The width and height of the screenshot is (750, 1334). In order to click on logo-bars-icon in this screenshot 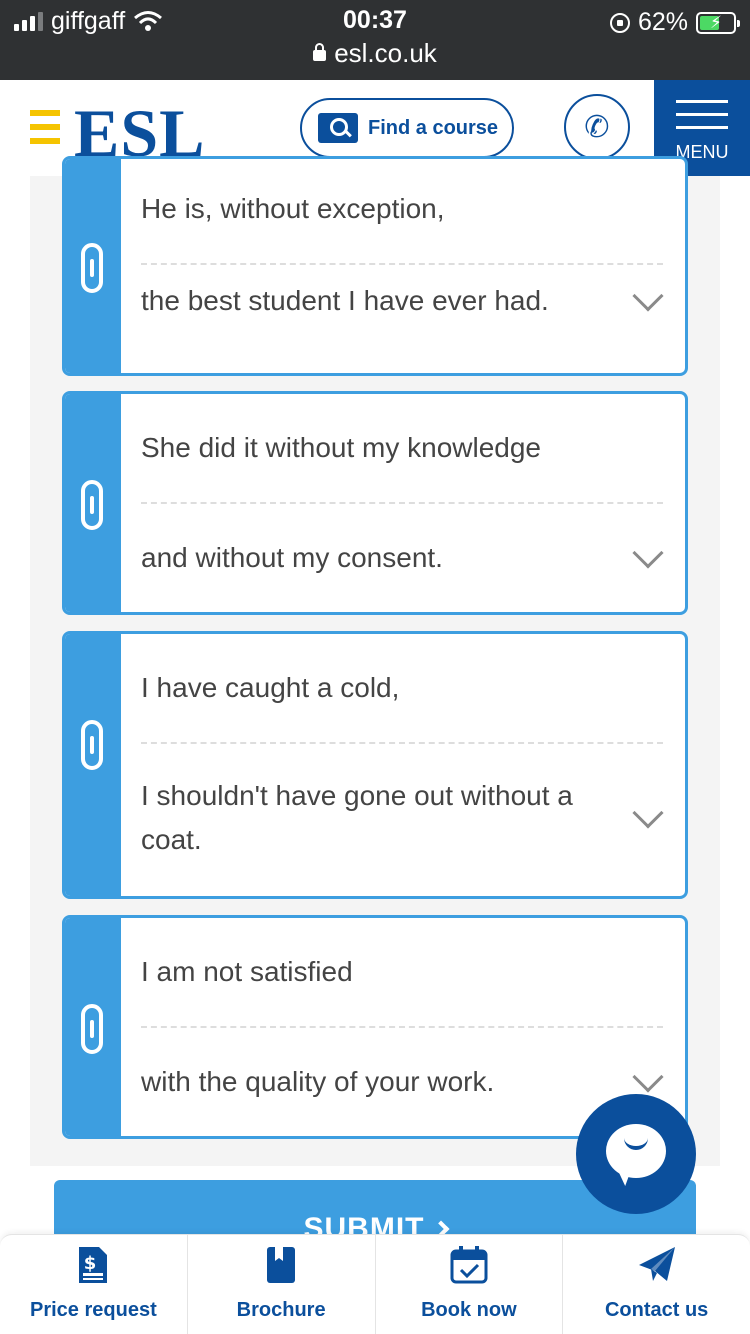, I will do `click(45, 131)`.